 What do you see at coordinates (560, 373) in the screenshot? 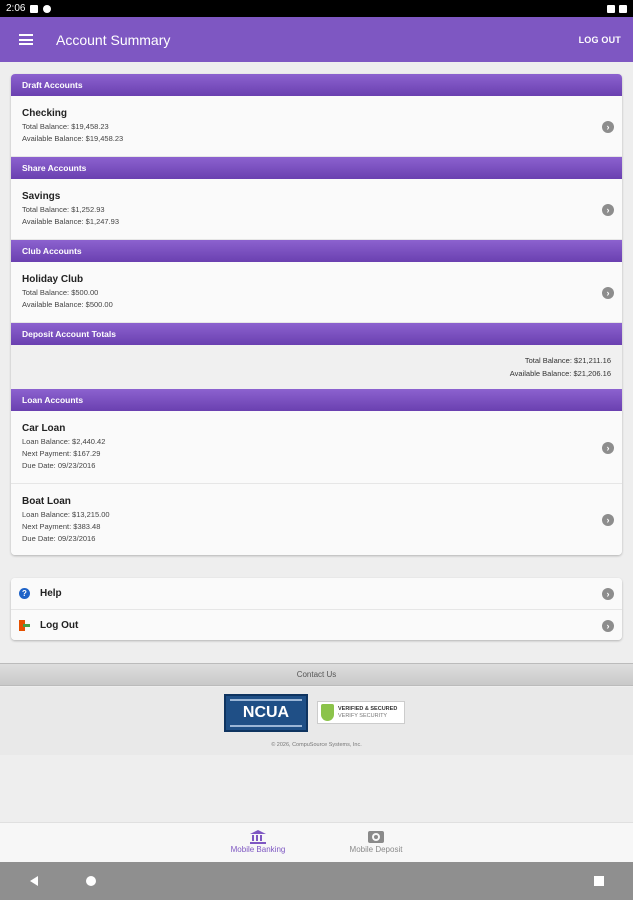
I see `available-balance-value: Available Balance: $21,206.16` at bounding box center [560, 373].